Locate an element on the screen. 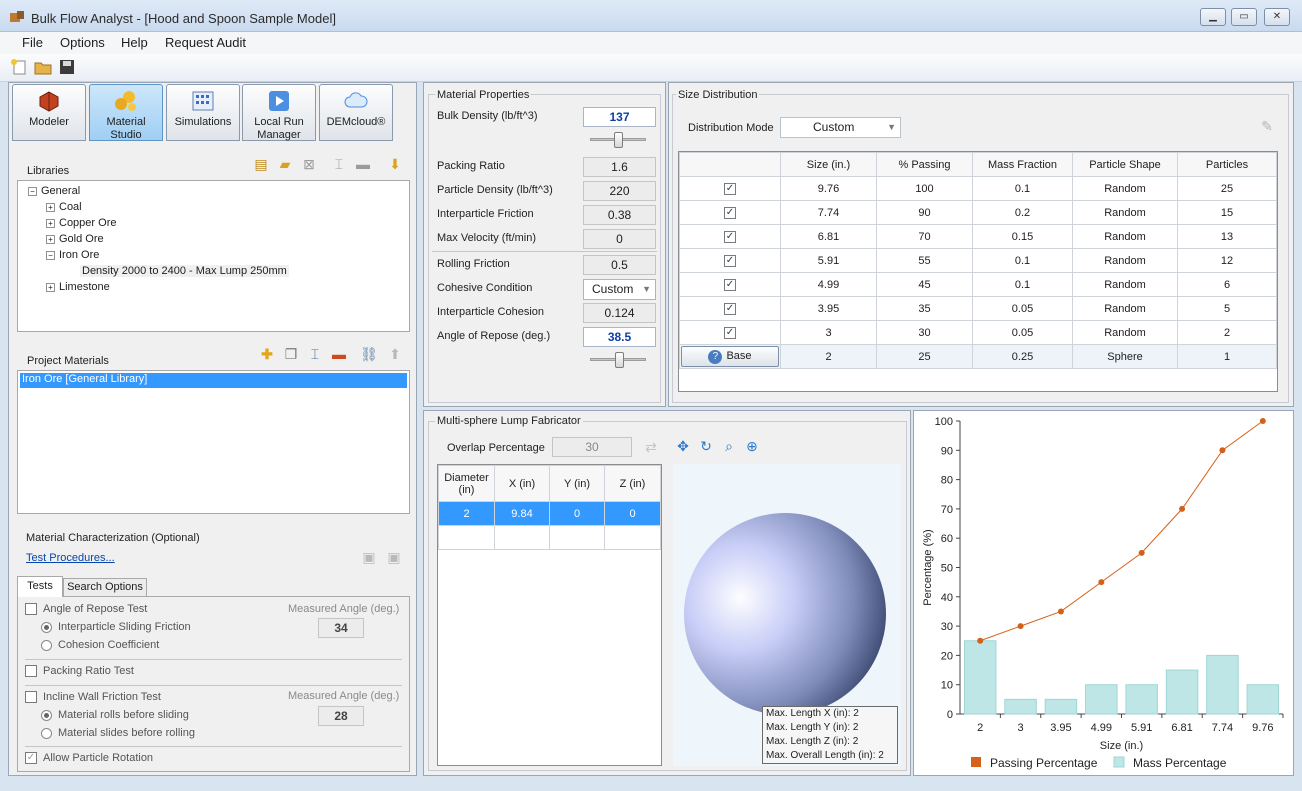 Image resolution: width=1302 pixels, height=791 pixels. base-cell: ? Base is located at coordinates (730, 356).